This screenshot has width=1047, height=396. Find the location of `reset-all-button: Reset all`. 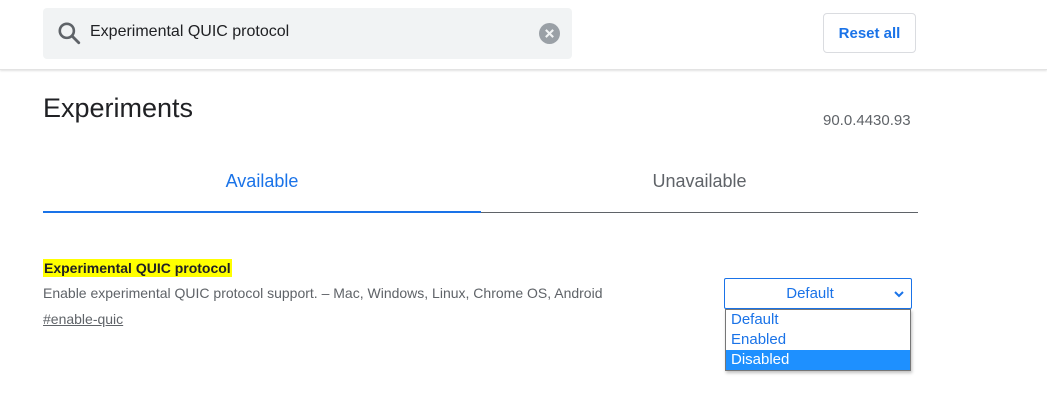

reset-all-button: Reset all is located at coordinates (869, 33).